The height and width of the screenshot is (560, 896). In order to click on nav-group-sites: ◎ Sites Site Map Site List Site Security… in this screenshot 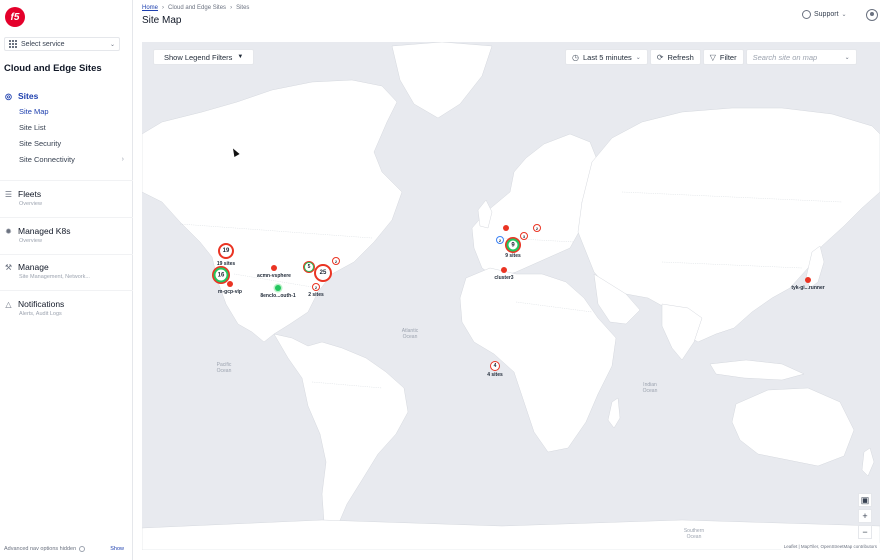, I will do `click(66, 129)`.